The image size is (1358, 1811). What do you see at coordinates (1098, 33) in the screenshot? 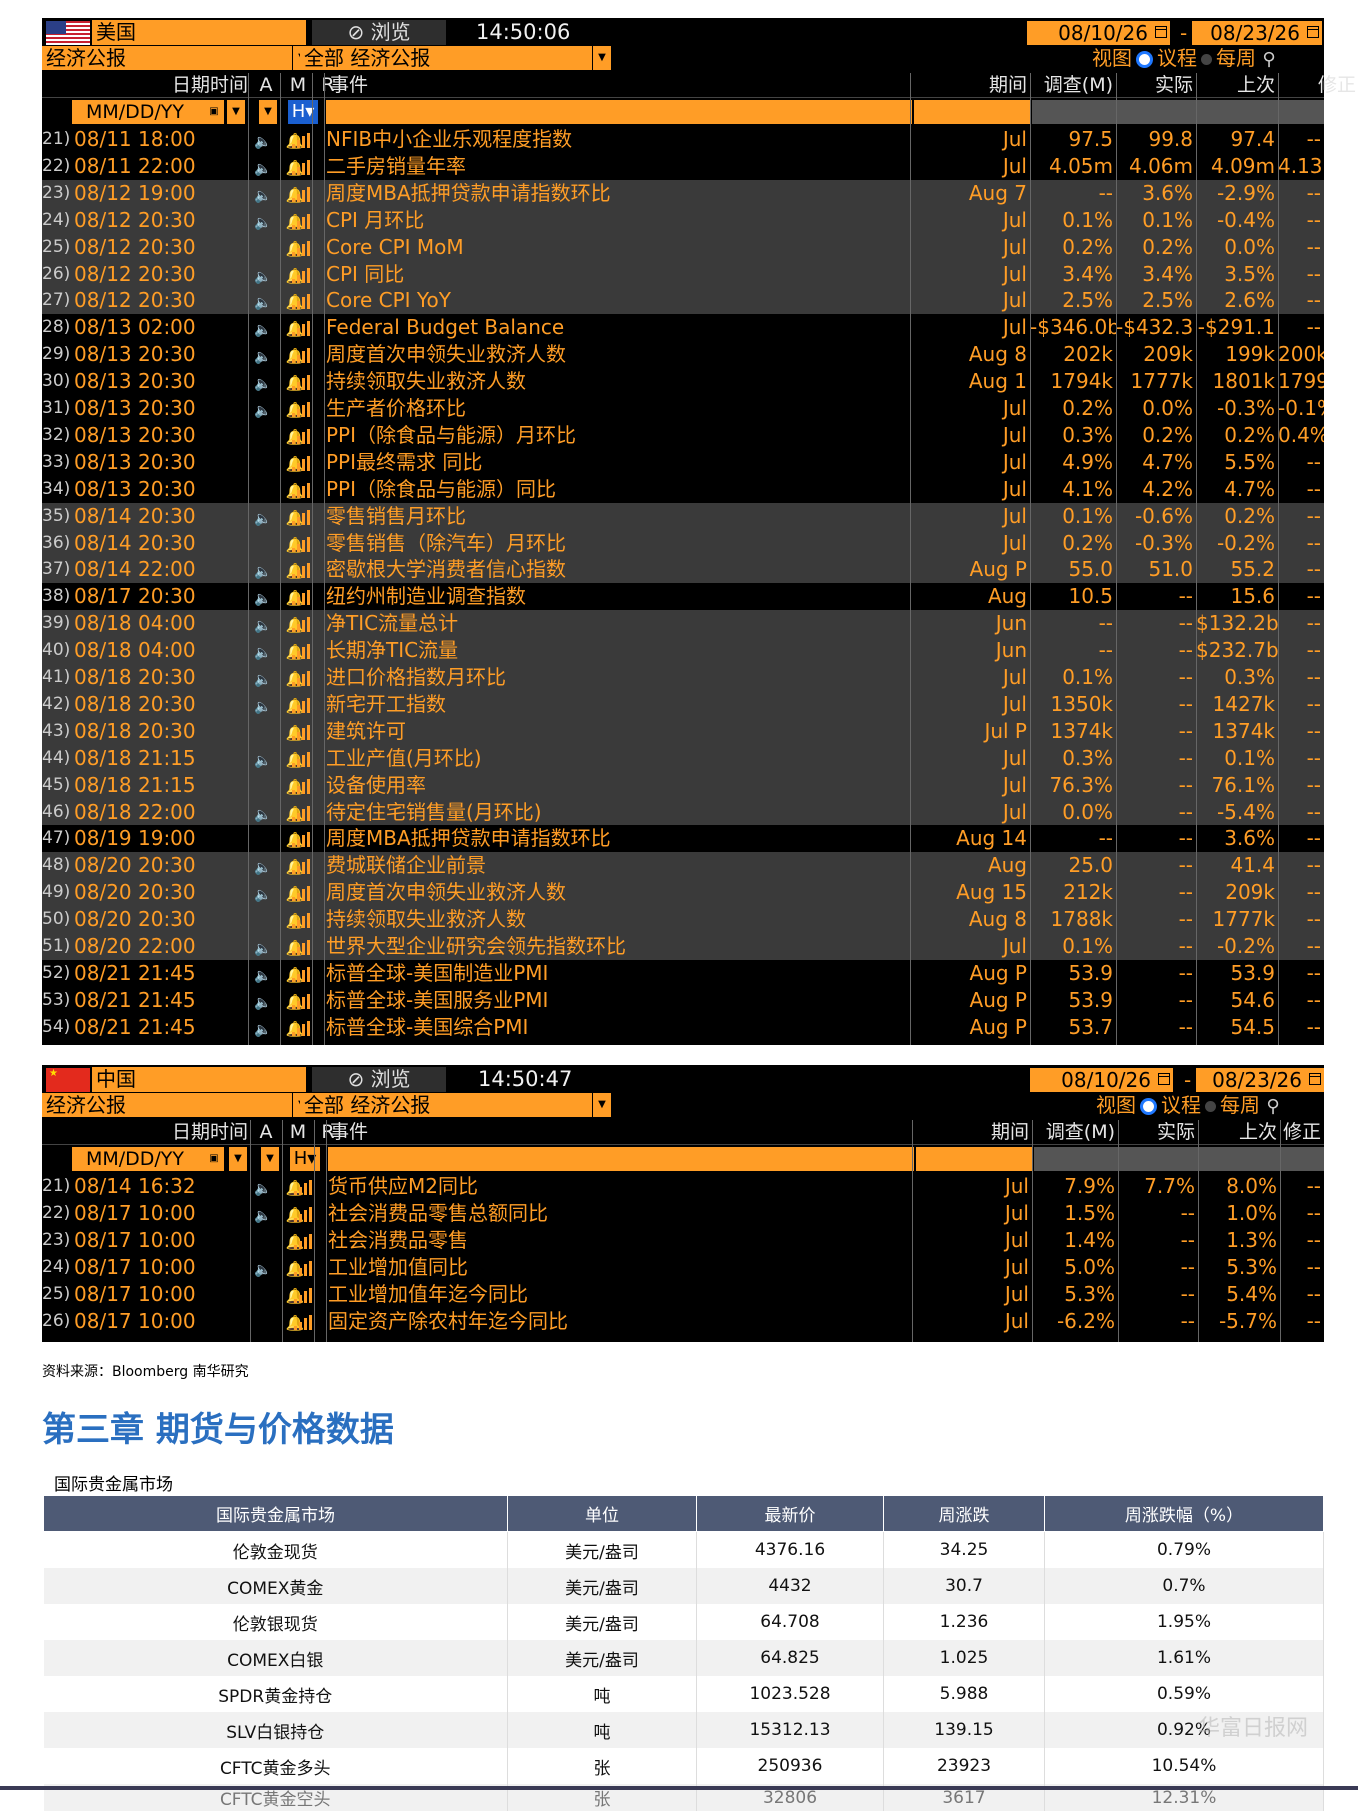
I see `date-from-field: 08/10/26` at bounding box center [1098, 33].